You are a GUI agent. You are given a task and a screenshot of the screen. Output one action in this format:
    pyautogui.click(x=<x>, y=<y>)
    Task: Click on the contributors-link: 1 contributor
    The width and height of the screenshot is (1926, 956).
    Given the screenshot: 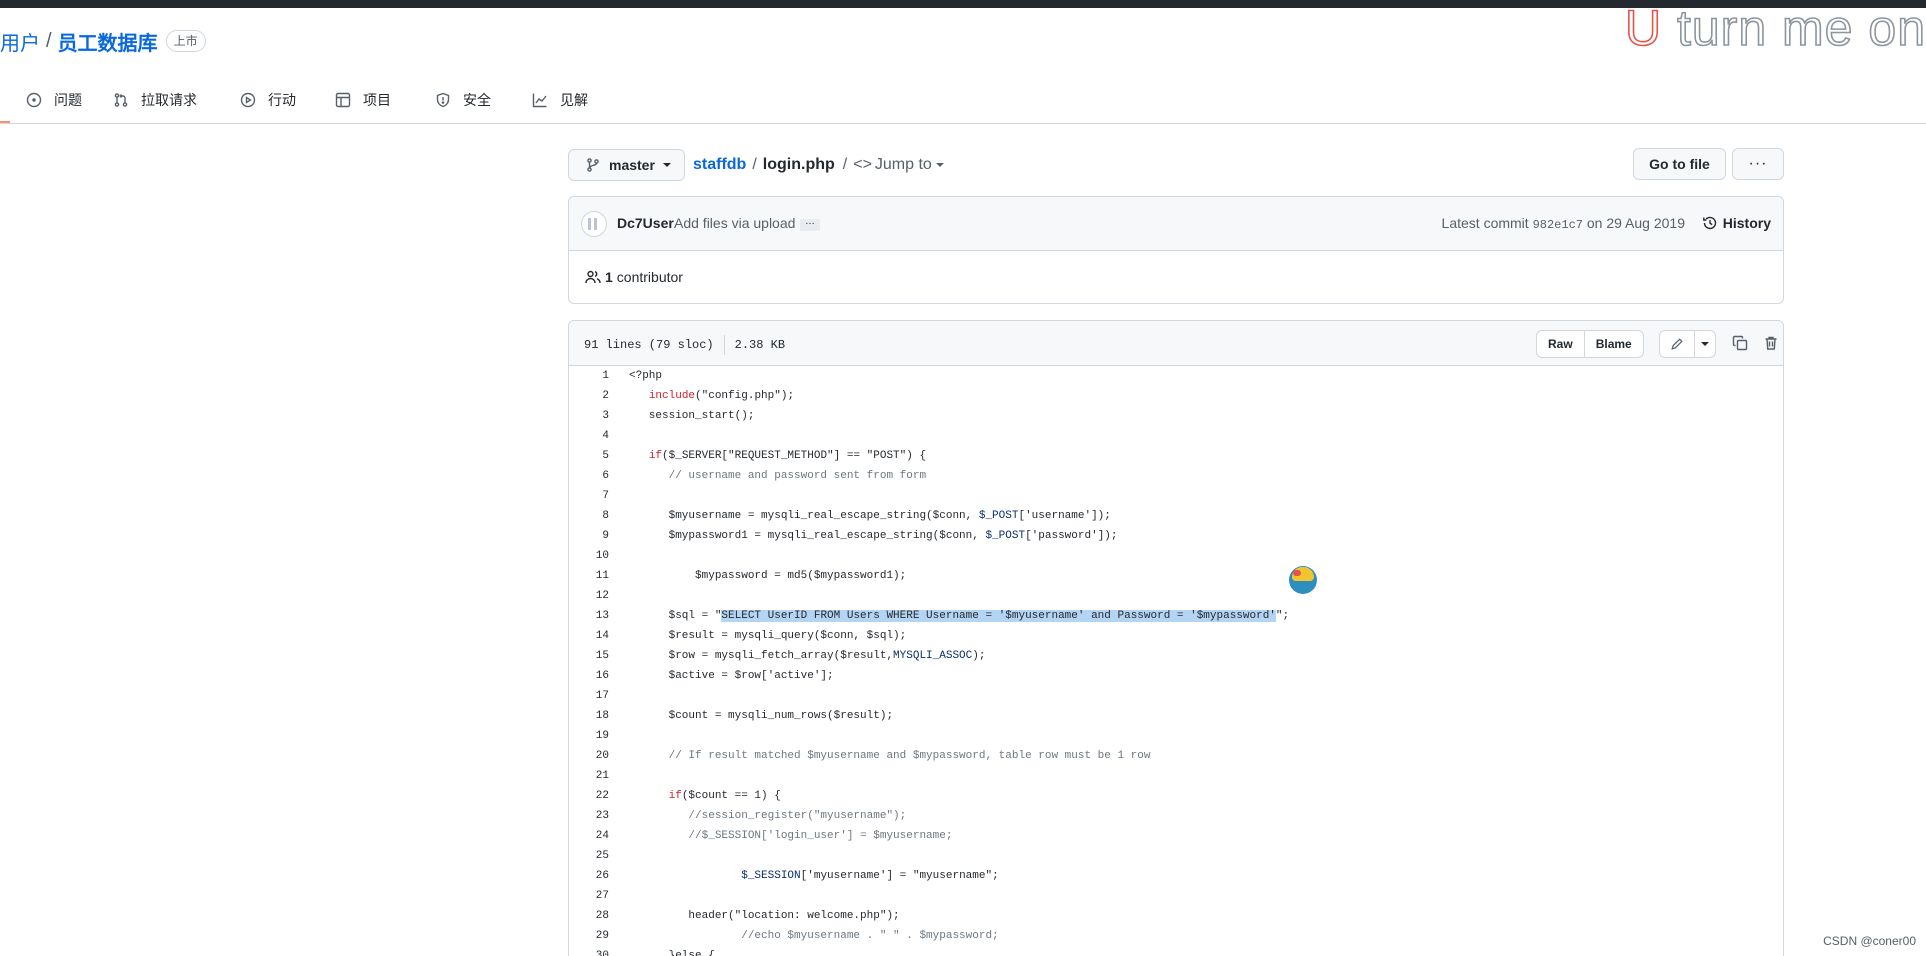 What is the action you would take?
    pyautogui.click(x=634, y=277)
    